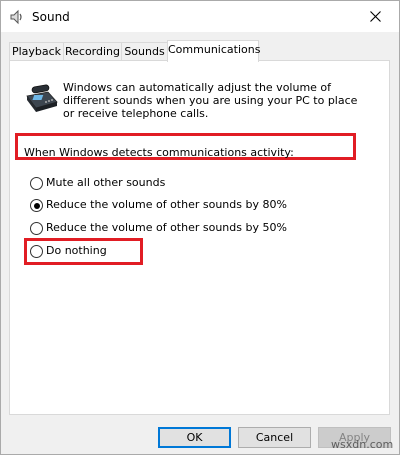 The image size is (400, 455). Describe the element at coordinates (92, 51) in the screenshot. I see `tab-recording: Recording` at that location.